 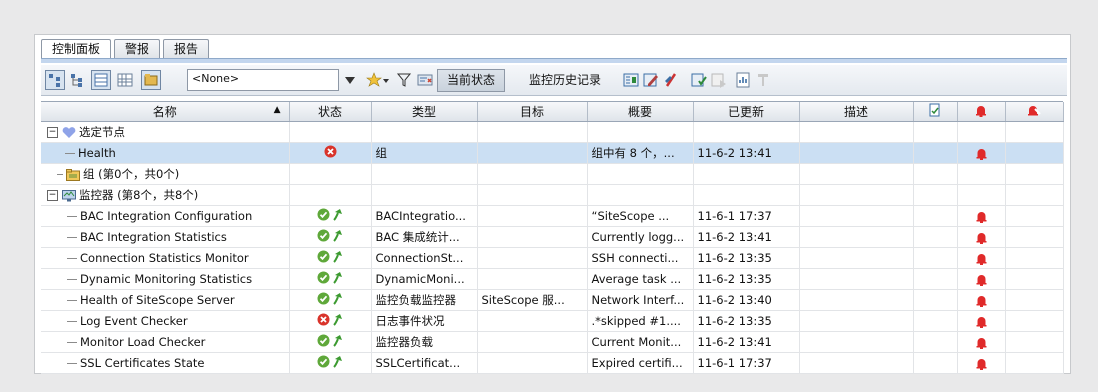 I want to click on col-header-alerts, so click(x=981, y=112).